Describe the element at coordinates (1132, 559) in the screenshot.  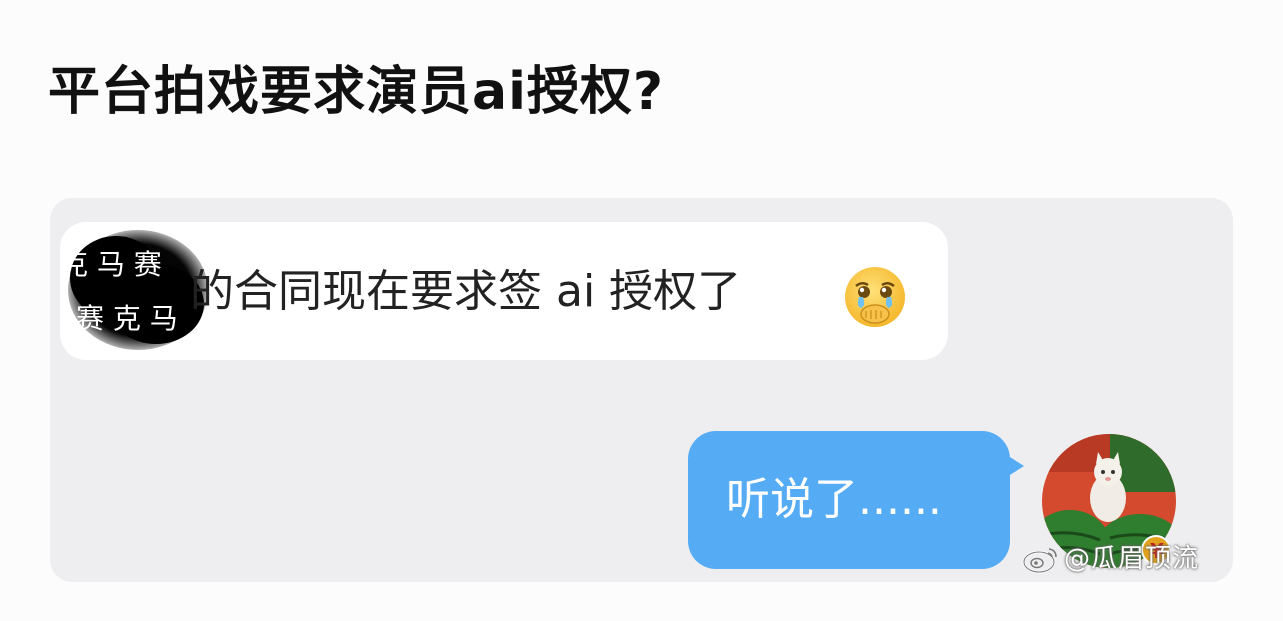
I see `watermark-username: @瓜眉顶流` at that location.